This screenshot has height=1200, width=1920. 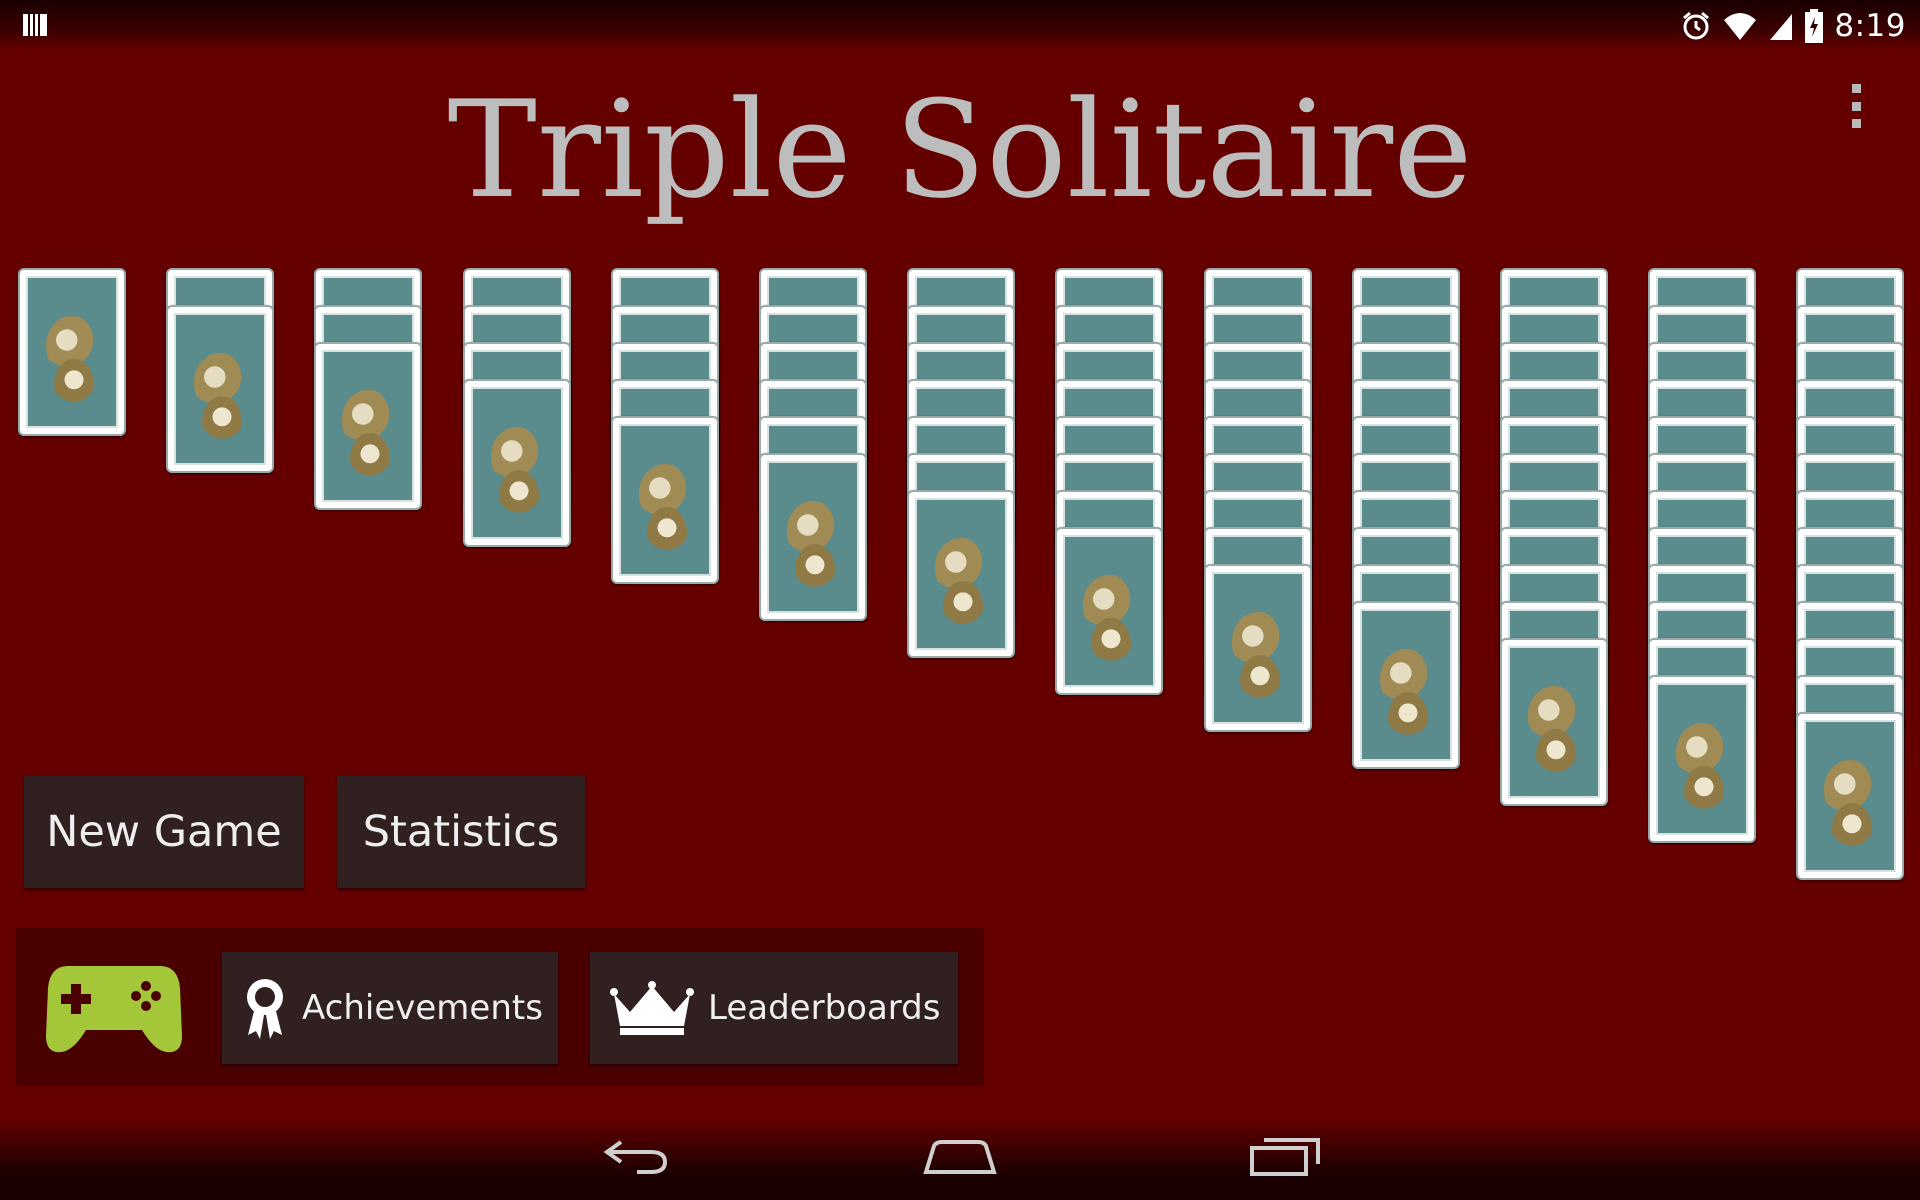 What do you see at coordinates (636, 1156) in the screenshot?
I see `back-icon` at bounding box center [636, 1156].